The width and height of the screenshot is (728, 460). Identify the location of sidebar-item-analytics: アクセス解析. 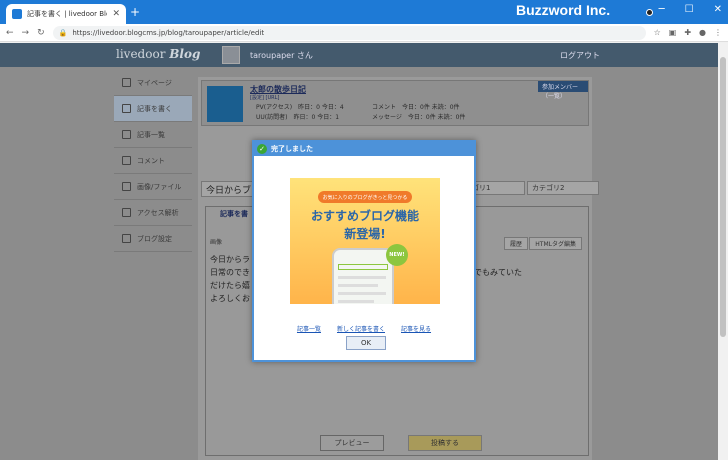
(153, 213).